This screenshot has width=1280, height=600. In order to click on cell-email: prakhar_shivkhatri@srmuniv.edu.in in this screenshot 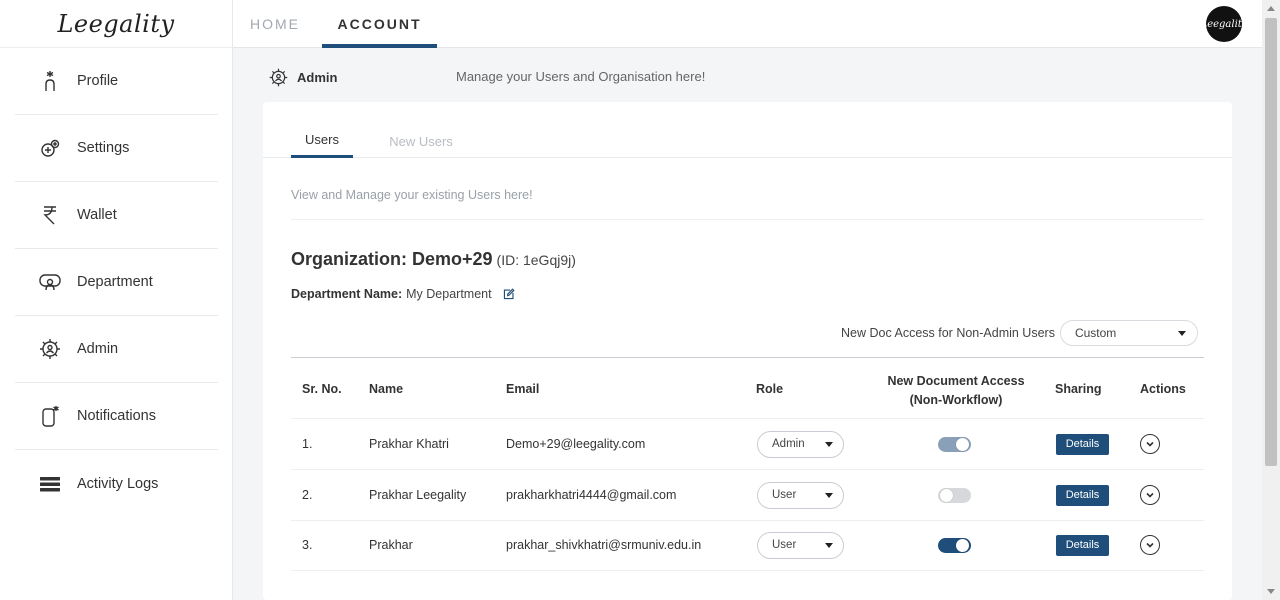, I will do `click(604, 545)`.